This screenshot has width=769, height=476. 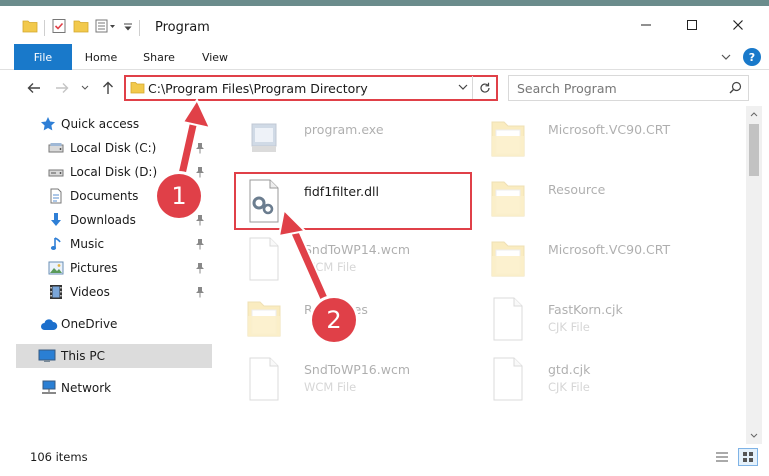 I want to click on file-name: FastKorn.cjk, so click(x=585, y=309).